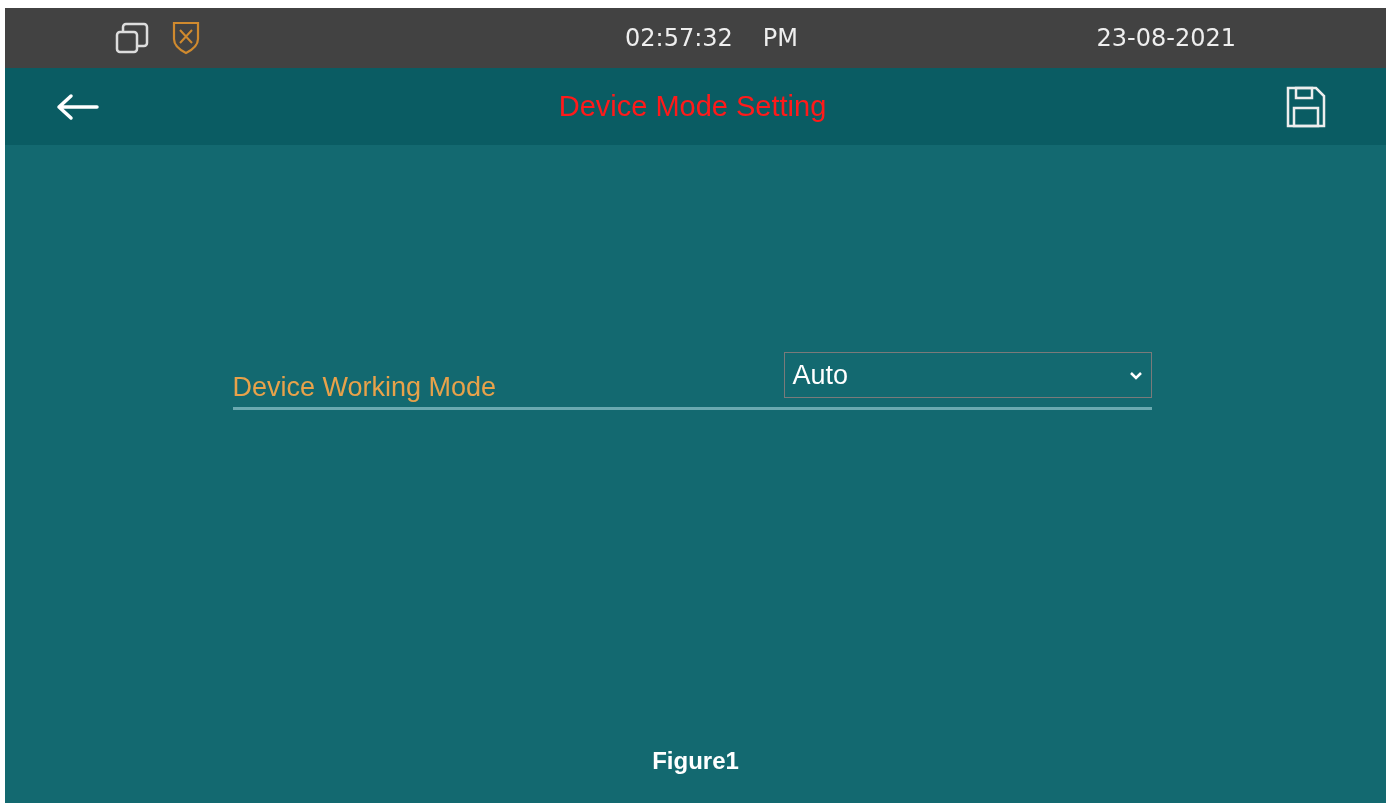 The image size is (1394, 803). What do you see at coordinates (1166, 38) in the screenshot?
I see `date-text: 23-08-2021` at bounding box center [1166, 38].